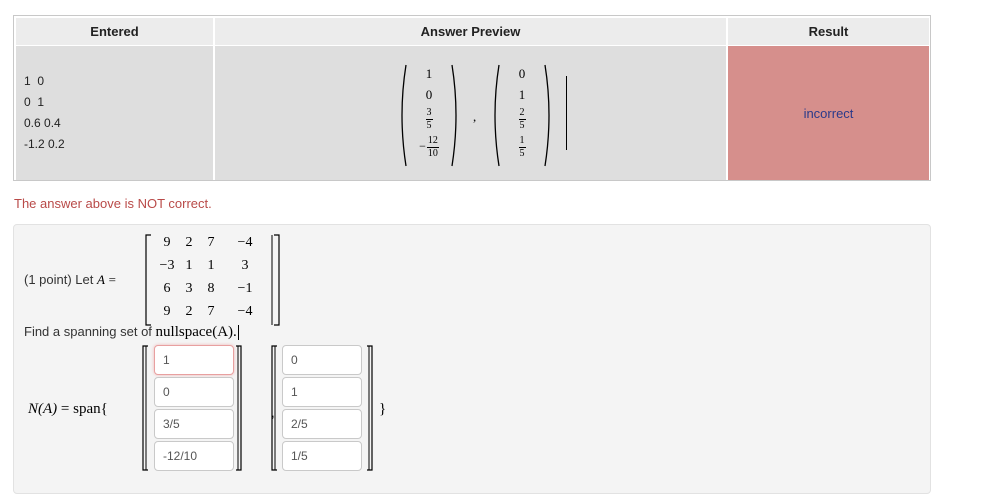  I want to click on denominator: 10, so click(432, 153).